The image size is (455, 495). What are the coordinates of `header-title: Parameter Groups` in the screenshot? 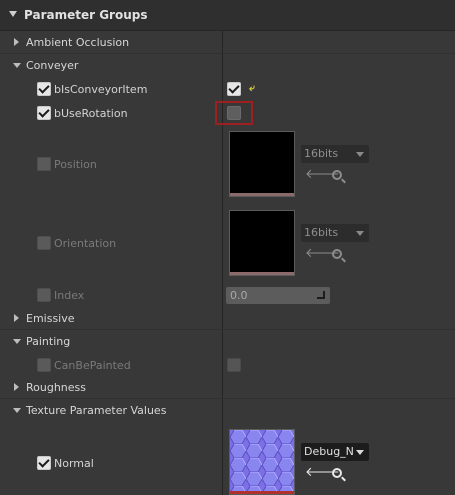 It's located at (86, 15).